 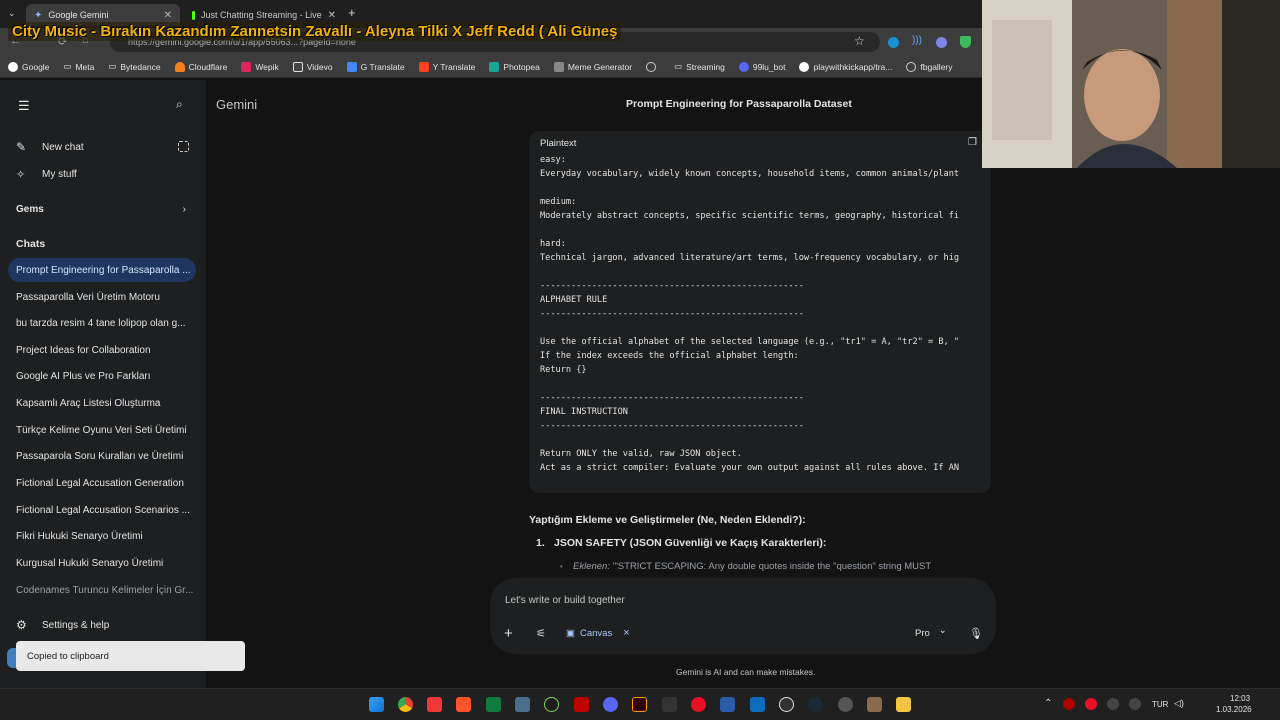 I want to click on tab-label: Just Chatting Streaming - Live, so click(x=261, y=15).